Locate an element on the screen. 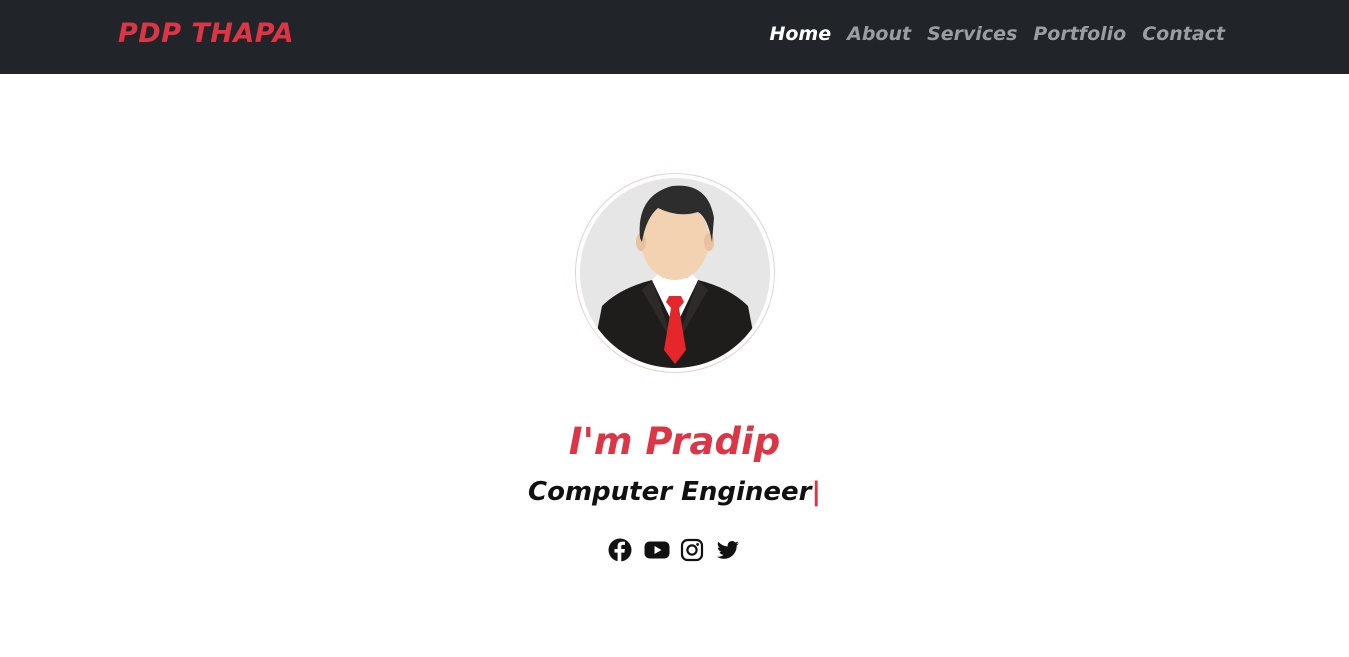  nav-item-home: Home is located at coordinates (800, 34).